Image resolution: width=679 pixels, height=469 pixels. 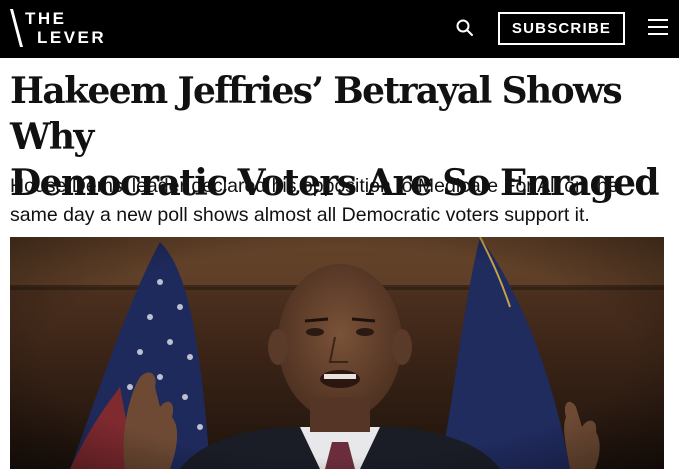 I want to click on subscribe-button: SUBSCRIBE, so click(x=561, y=28).